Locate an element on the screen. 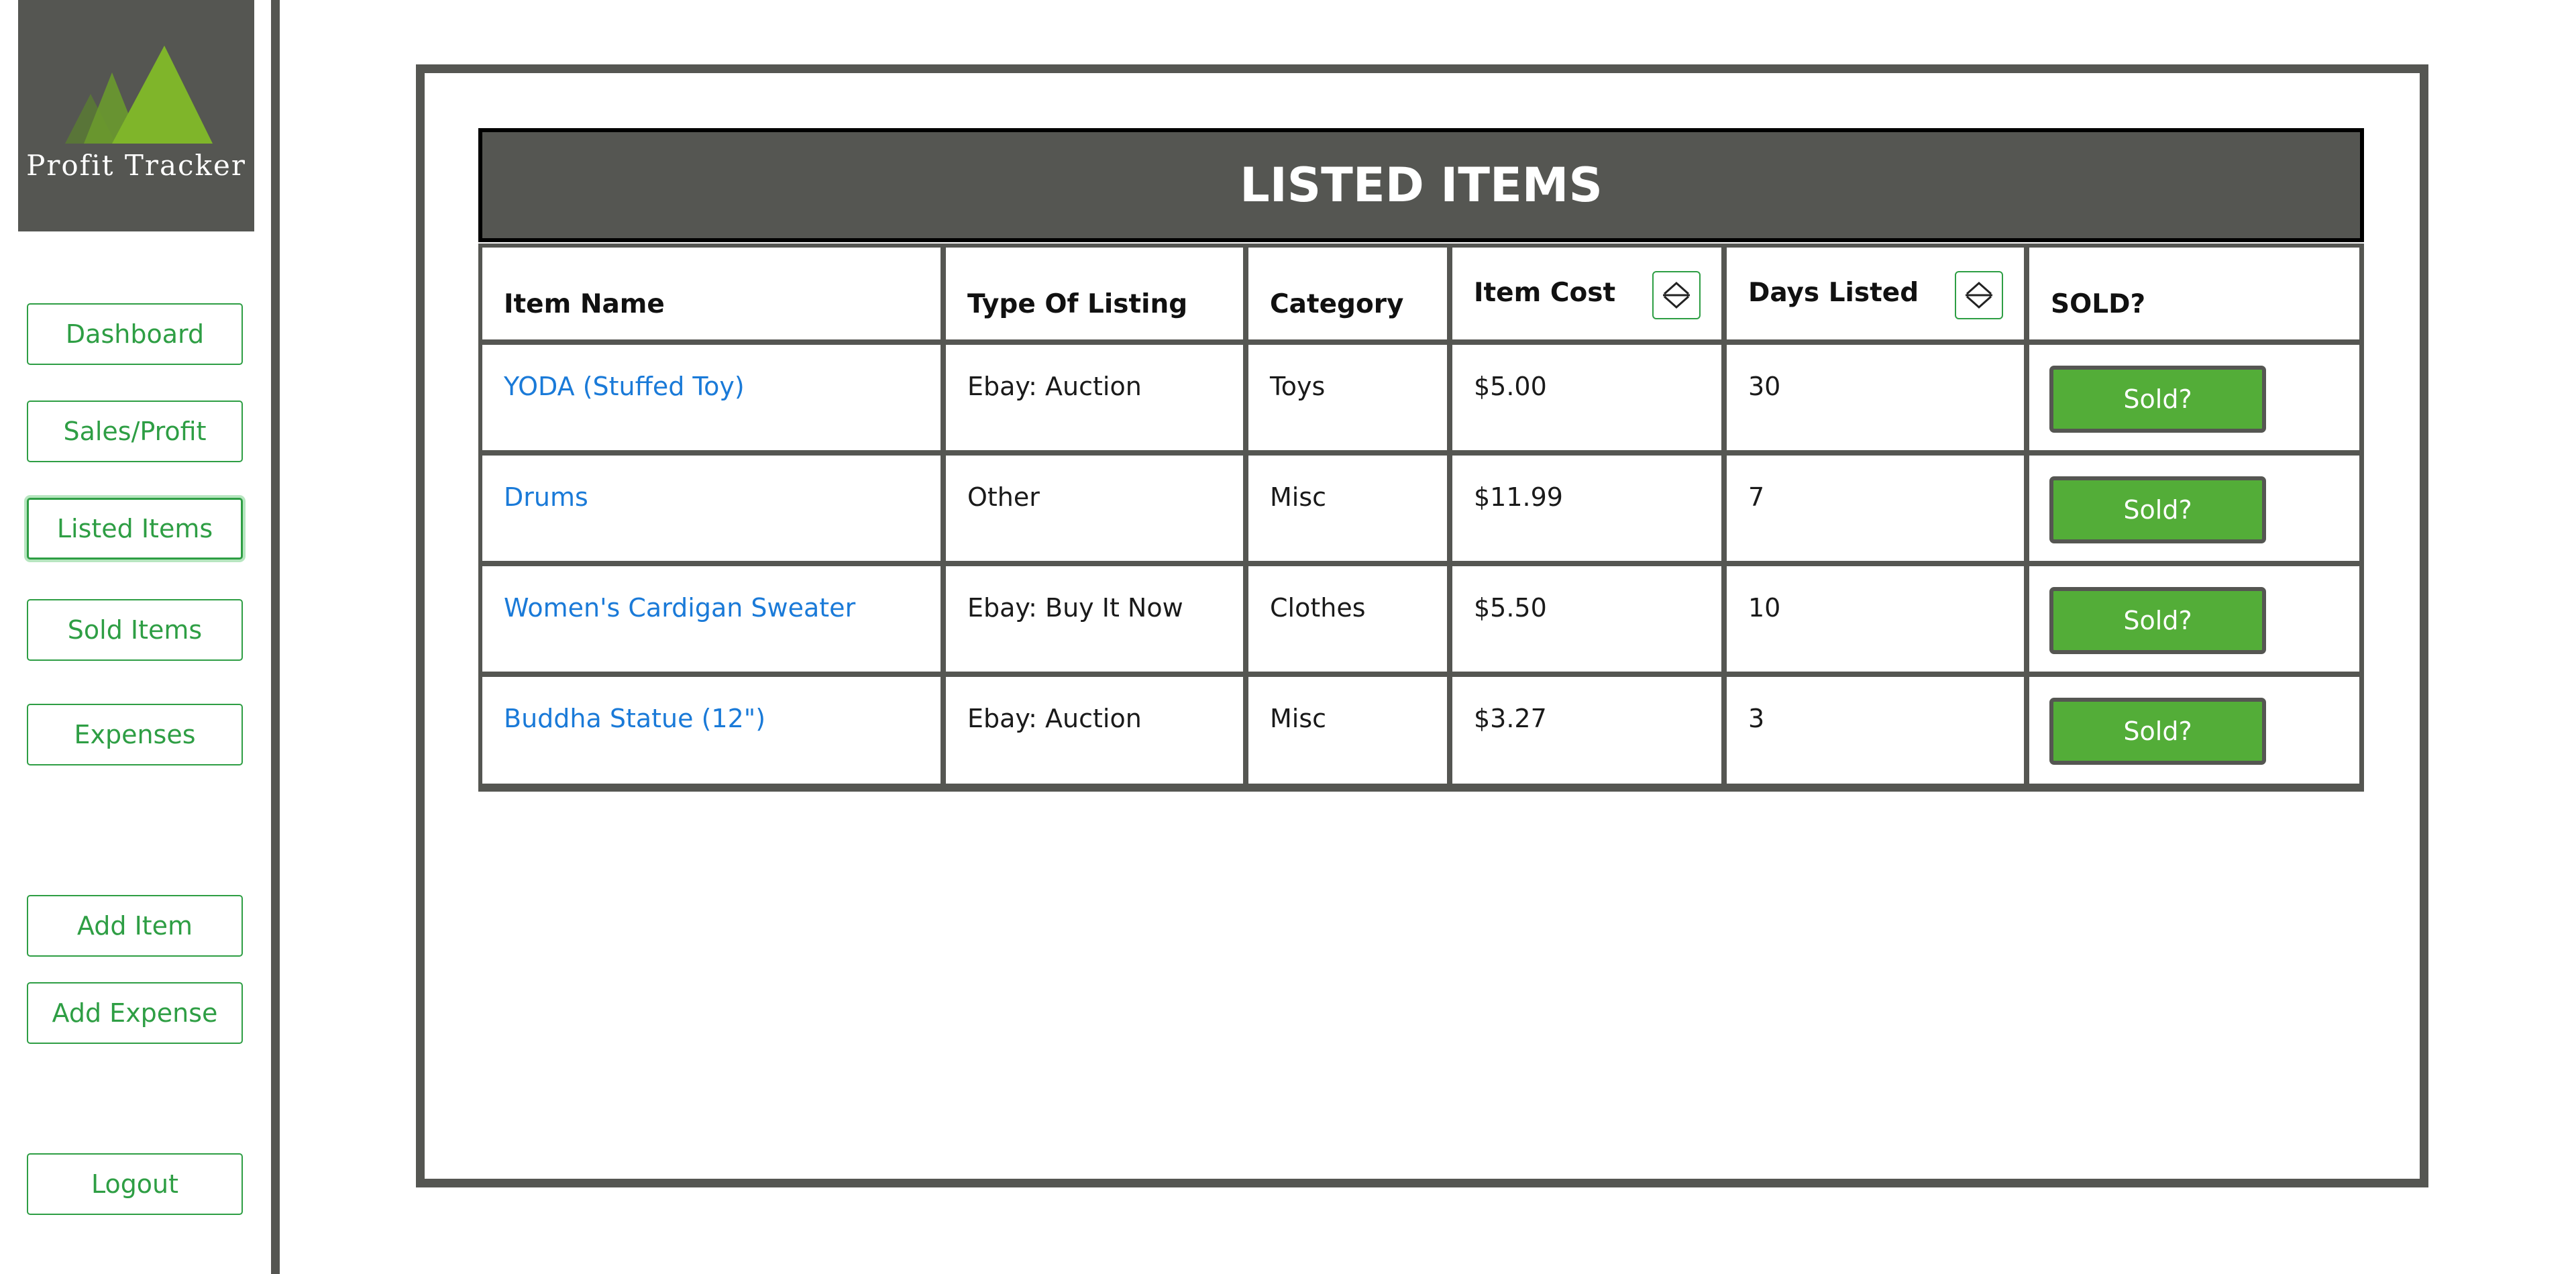 This screenshot has height=1274, width=2576. item-link: YODA (Stuffed Toy) is located at coordinates (624, 386).